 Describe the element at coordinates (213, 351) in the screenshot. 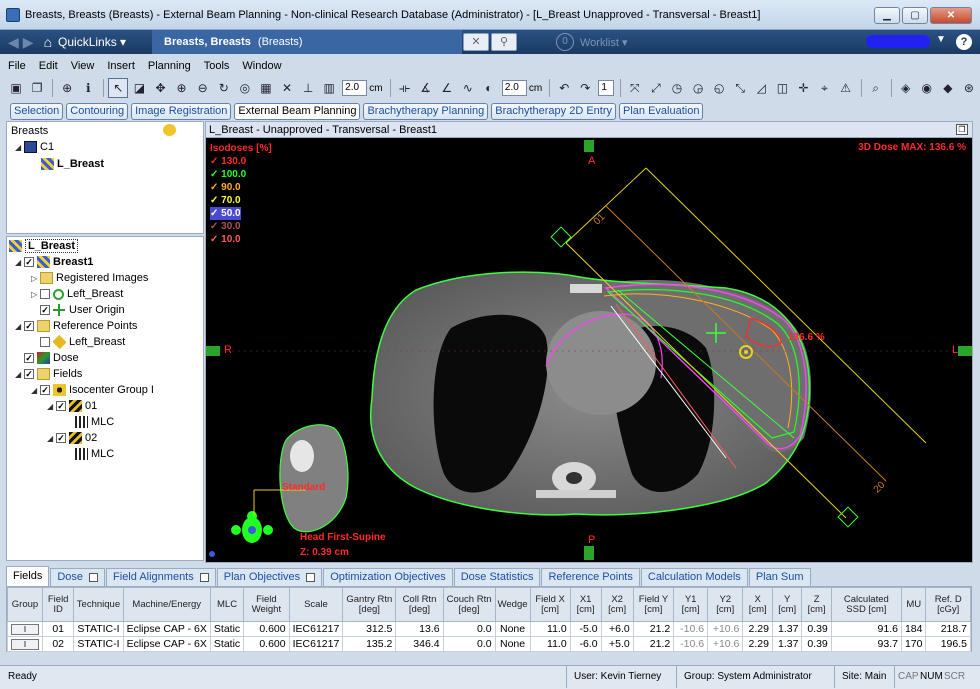

I see `orient-left-marker` at that location.